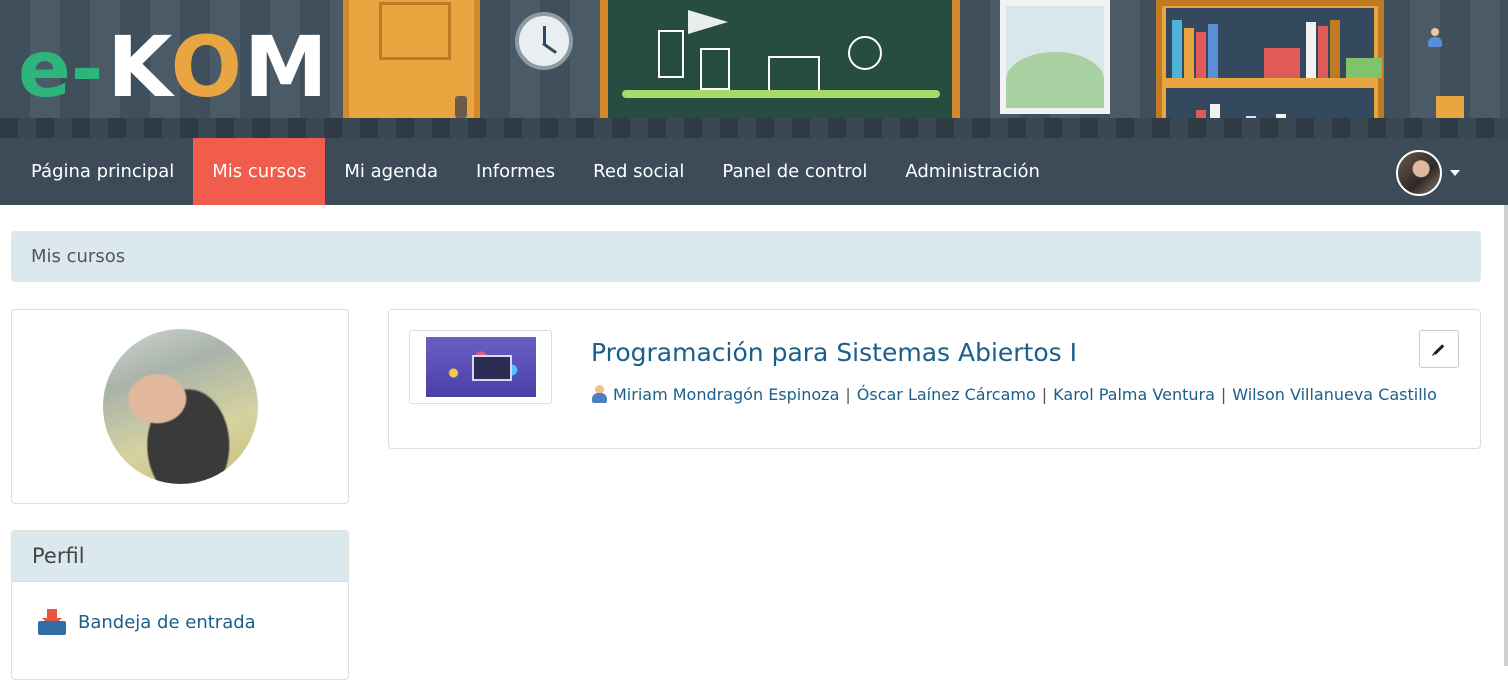 The height and width of the screenshot is (680, 1508). What do you see at coordinates (599, 394) in the screenshot?
I see `teacher-icon` at bounding box center [599, 394].